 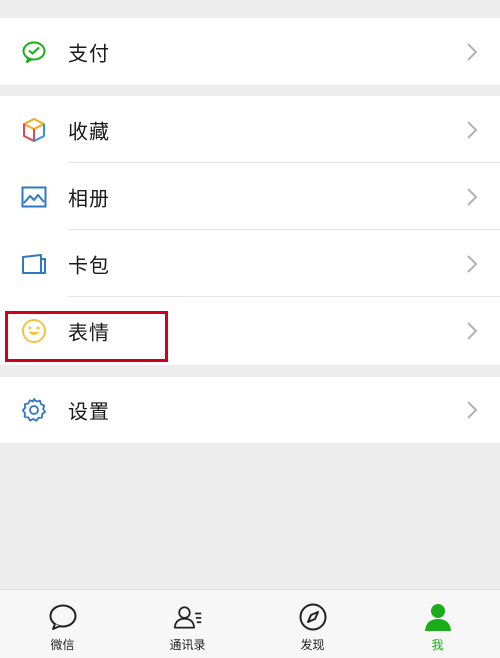 I want to click on menu-group-pay: 支付, so click(x=250, y=51).